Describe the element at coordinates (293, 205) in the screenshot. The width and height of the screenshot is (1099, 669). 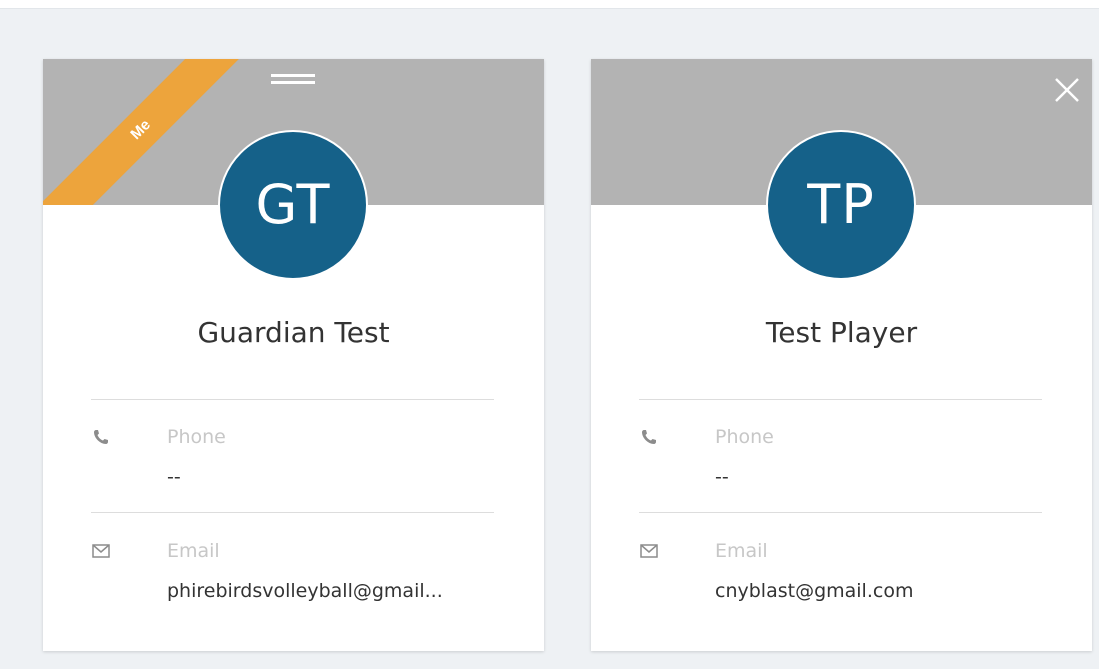
I see `avatar: GT` at that location.